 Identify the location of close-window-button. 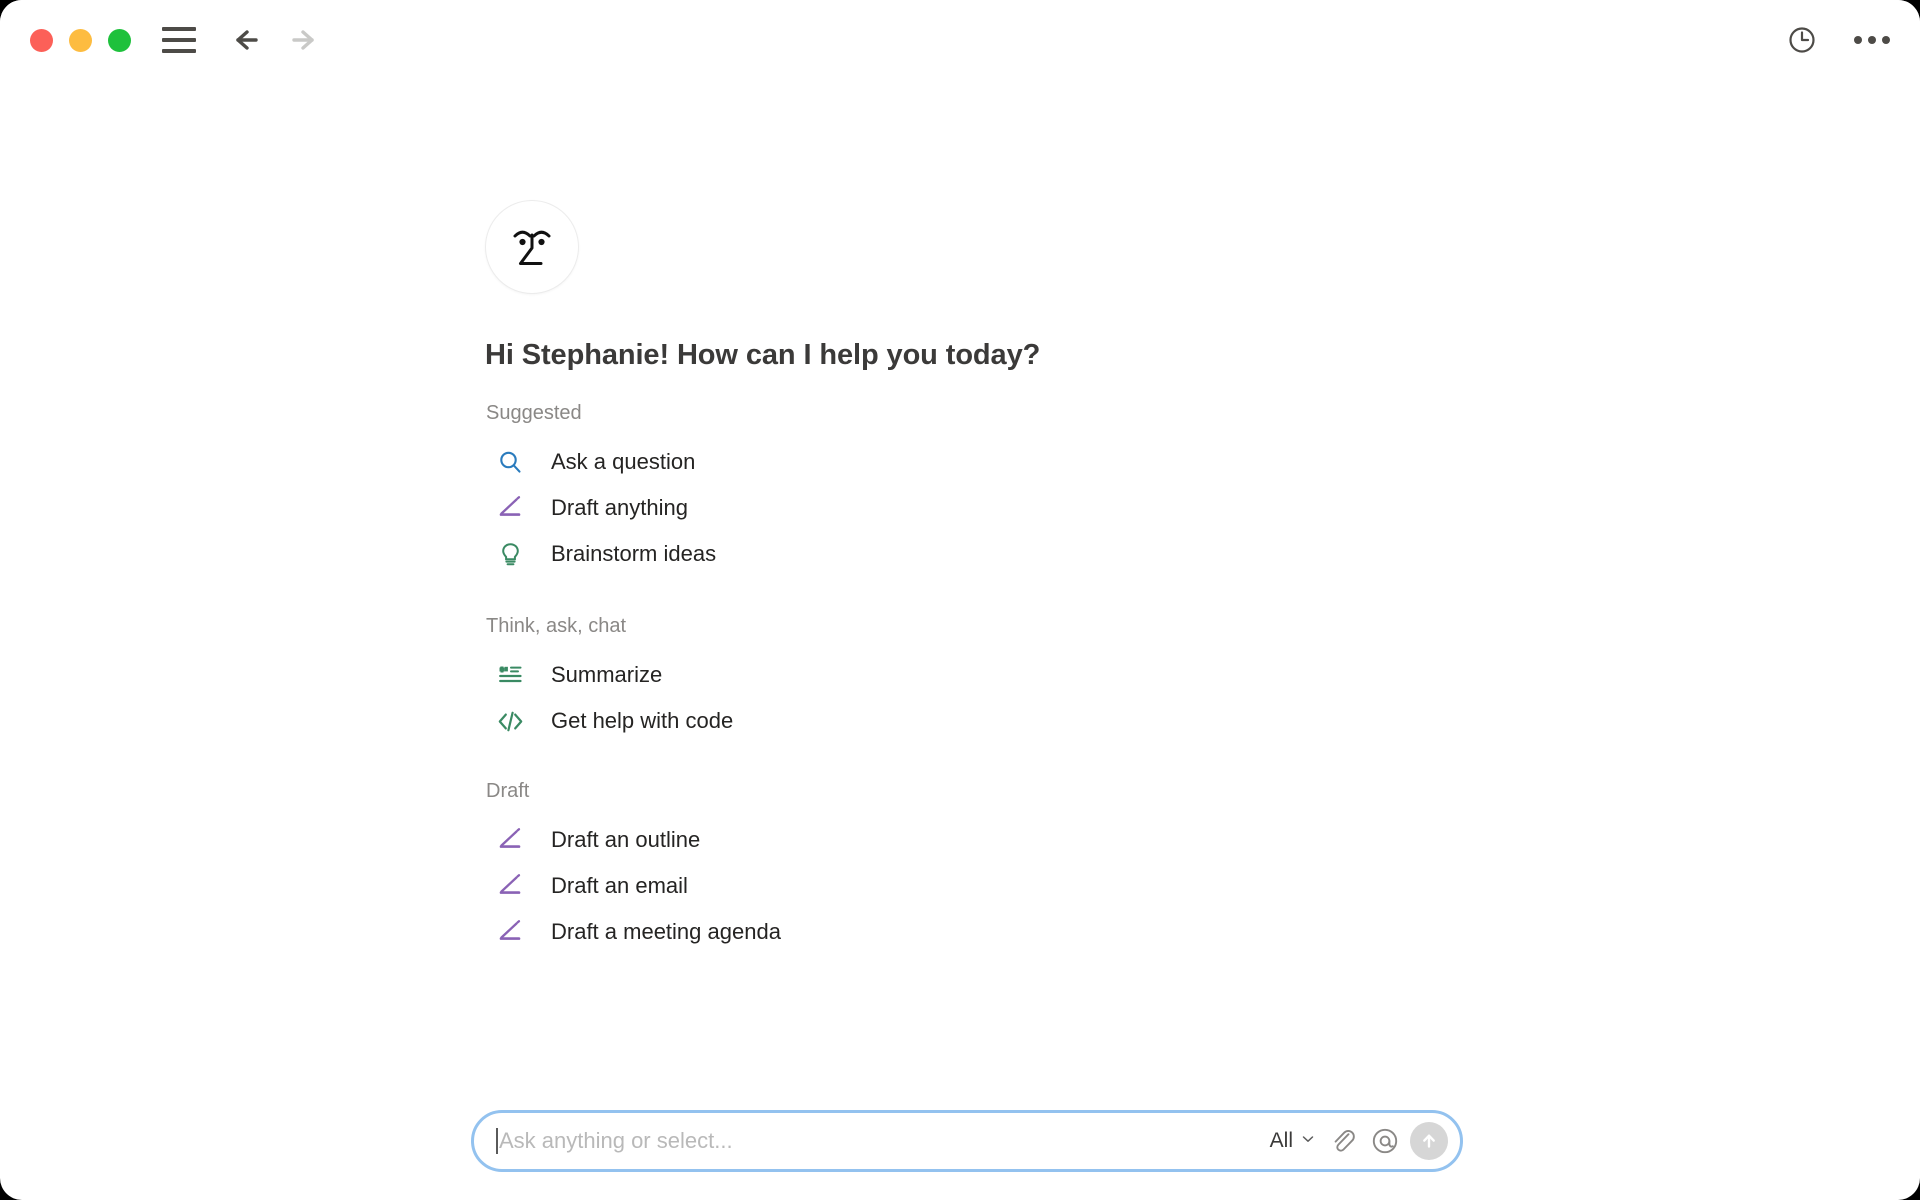
(41, 40).